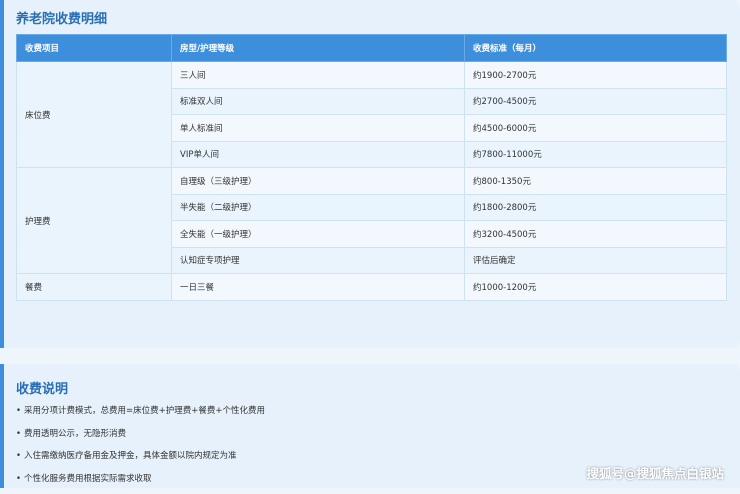  I want to click on note-text: 个性化服务费用根据实际需求收取, so click(88, 479).